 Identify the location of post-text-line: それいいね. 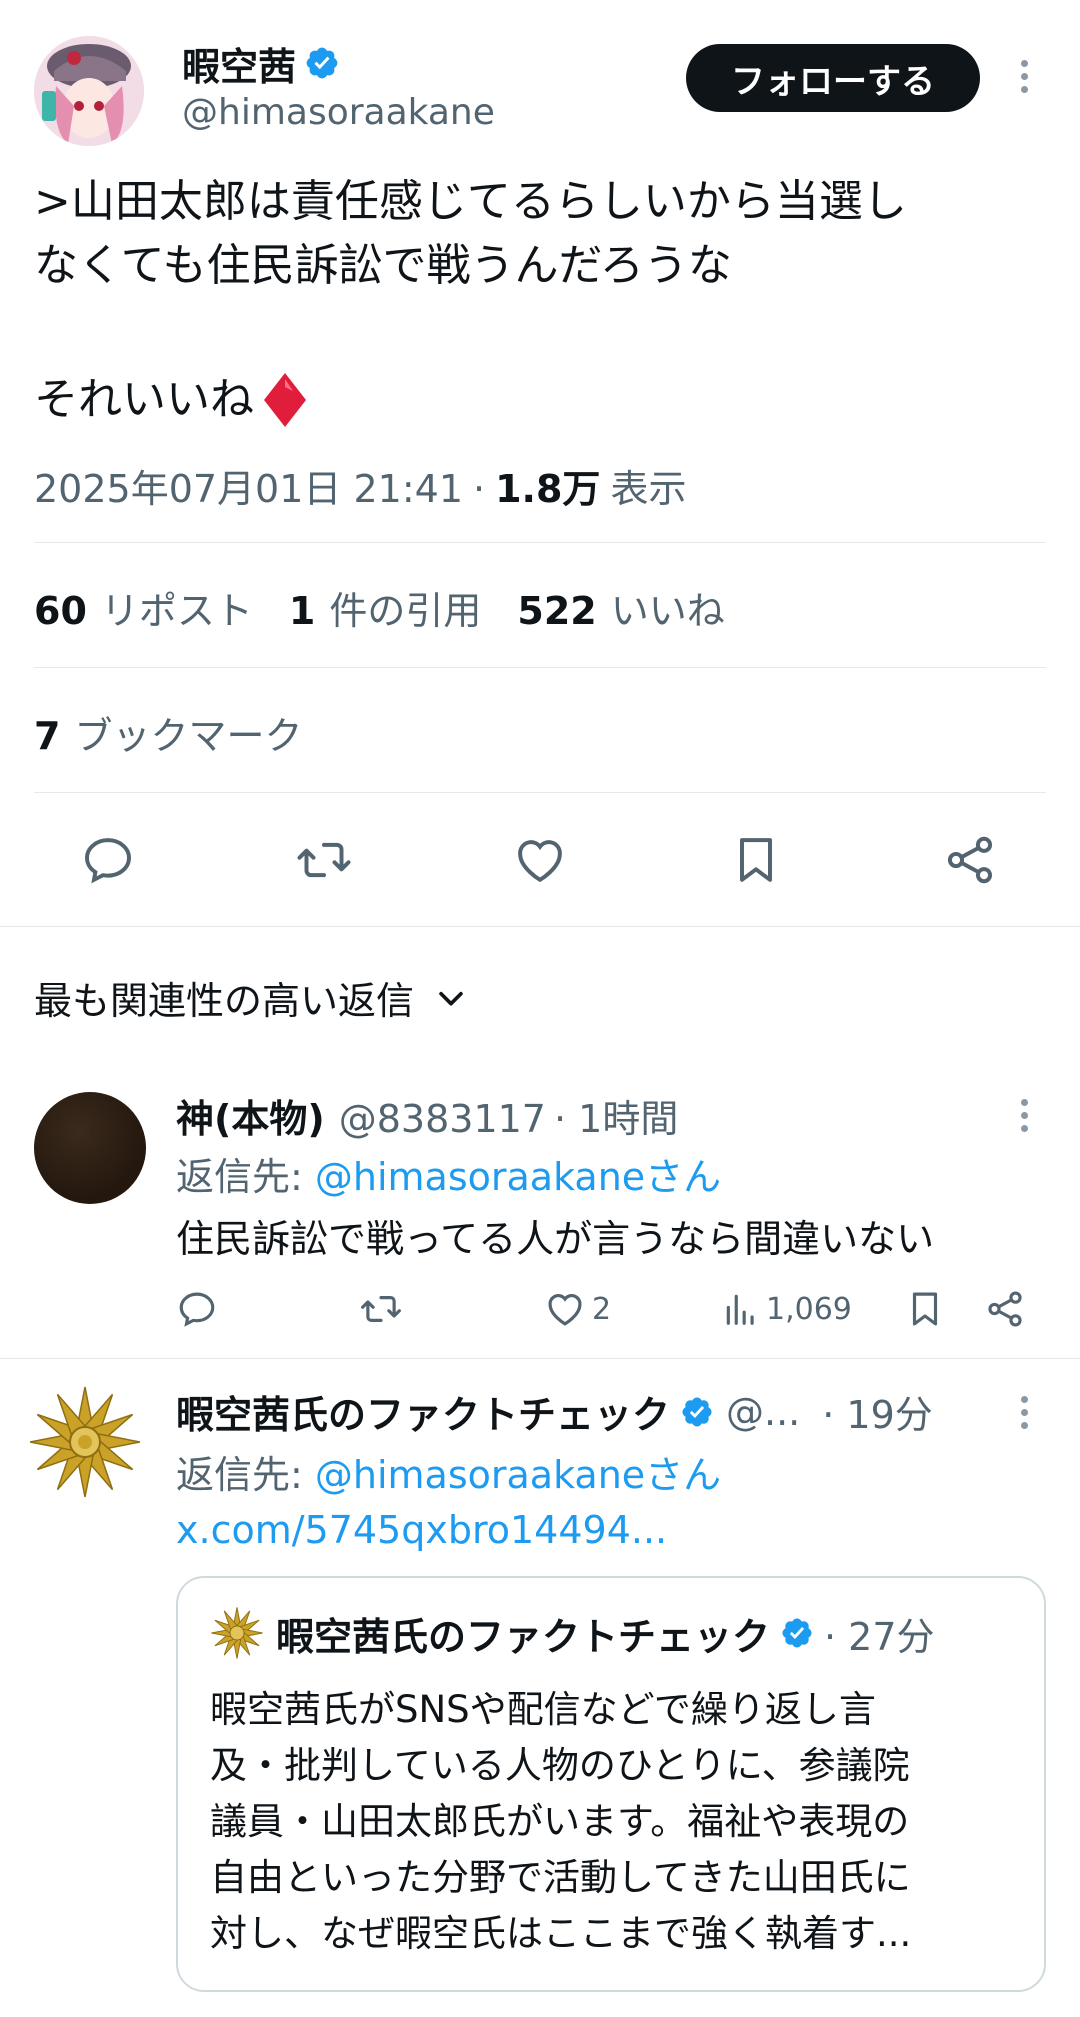
(144, 399).